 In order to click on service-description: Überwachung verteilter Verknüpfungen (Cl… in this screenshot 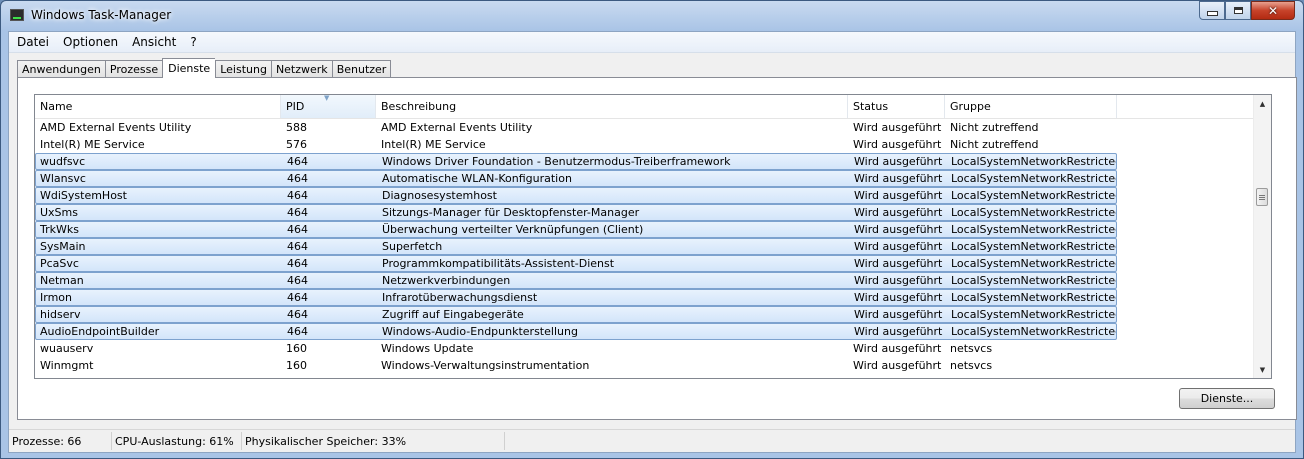, I will do `click(513, 229)`.